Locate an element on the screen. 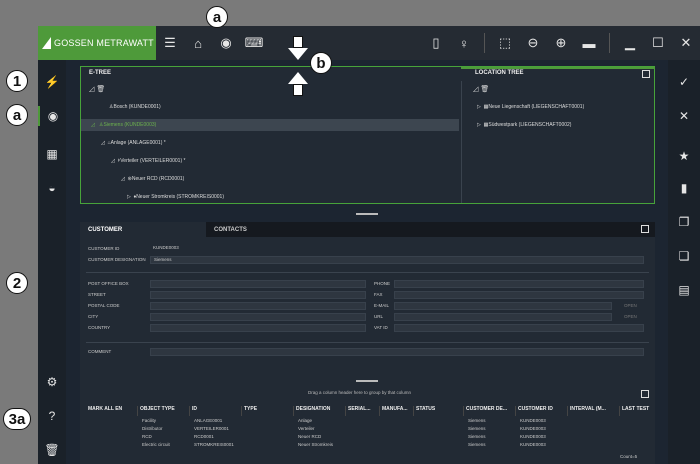  column-header: MARK ALL EN is located at coordinates (113, 411).